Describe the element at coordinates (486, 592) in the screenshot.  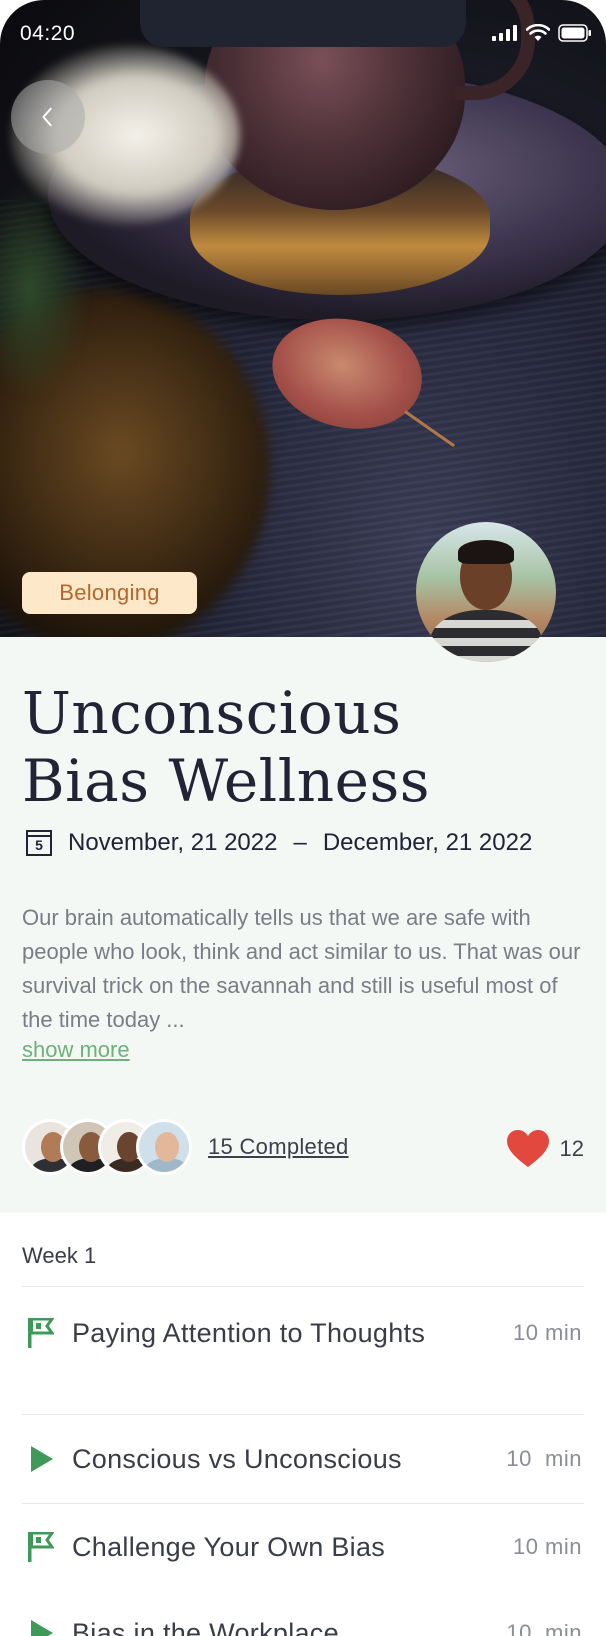
I see `author-avatar` at that location.